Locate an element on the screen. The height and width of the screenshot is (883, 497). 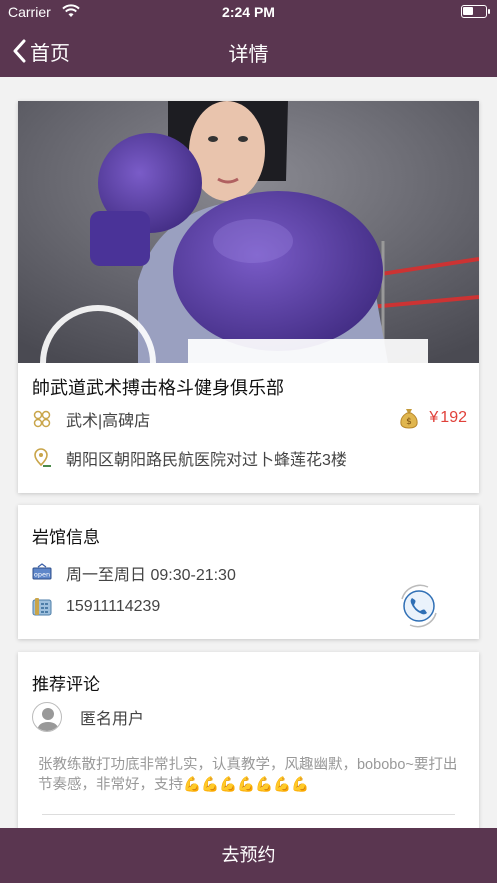
location-pin-icon is located at coordinates (42, 457).